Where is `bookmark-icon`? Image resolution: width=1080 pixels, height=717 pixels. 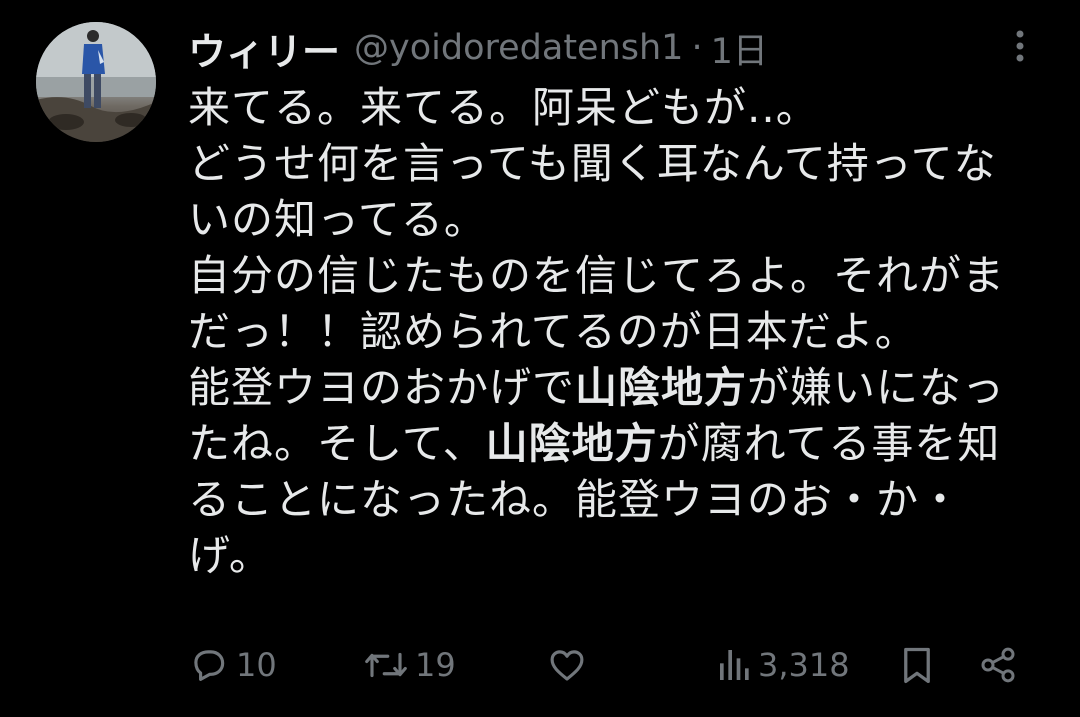 bookmark-icon is located at coordinates (917, 665).